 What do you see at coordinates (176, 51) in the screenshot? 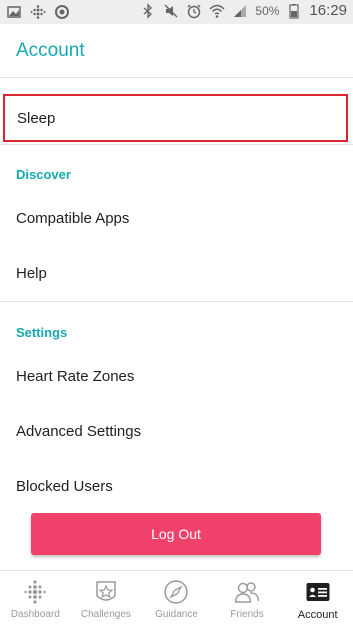
I see `app-header: Account` at bounding box center [176, 51].